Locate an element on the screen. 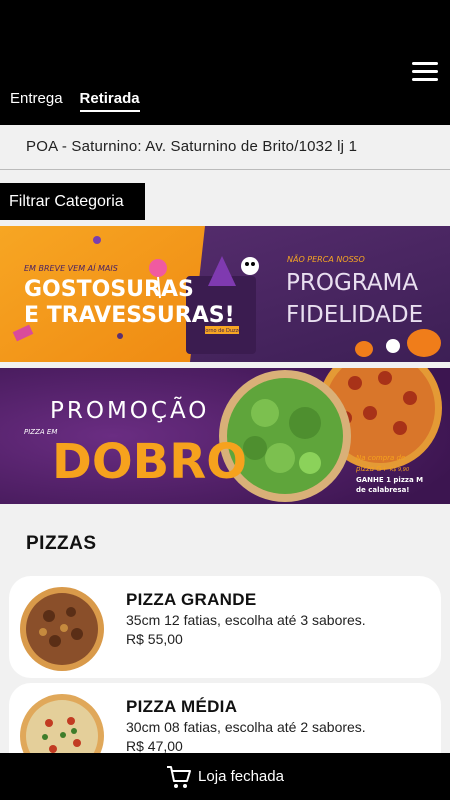  banner1-small-text: EM BREVE VEM AÍ MAIS is located at coordinates (71, 267).